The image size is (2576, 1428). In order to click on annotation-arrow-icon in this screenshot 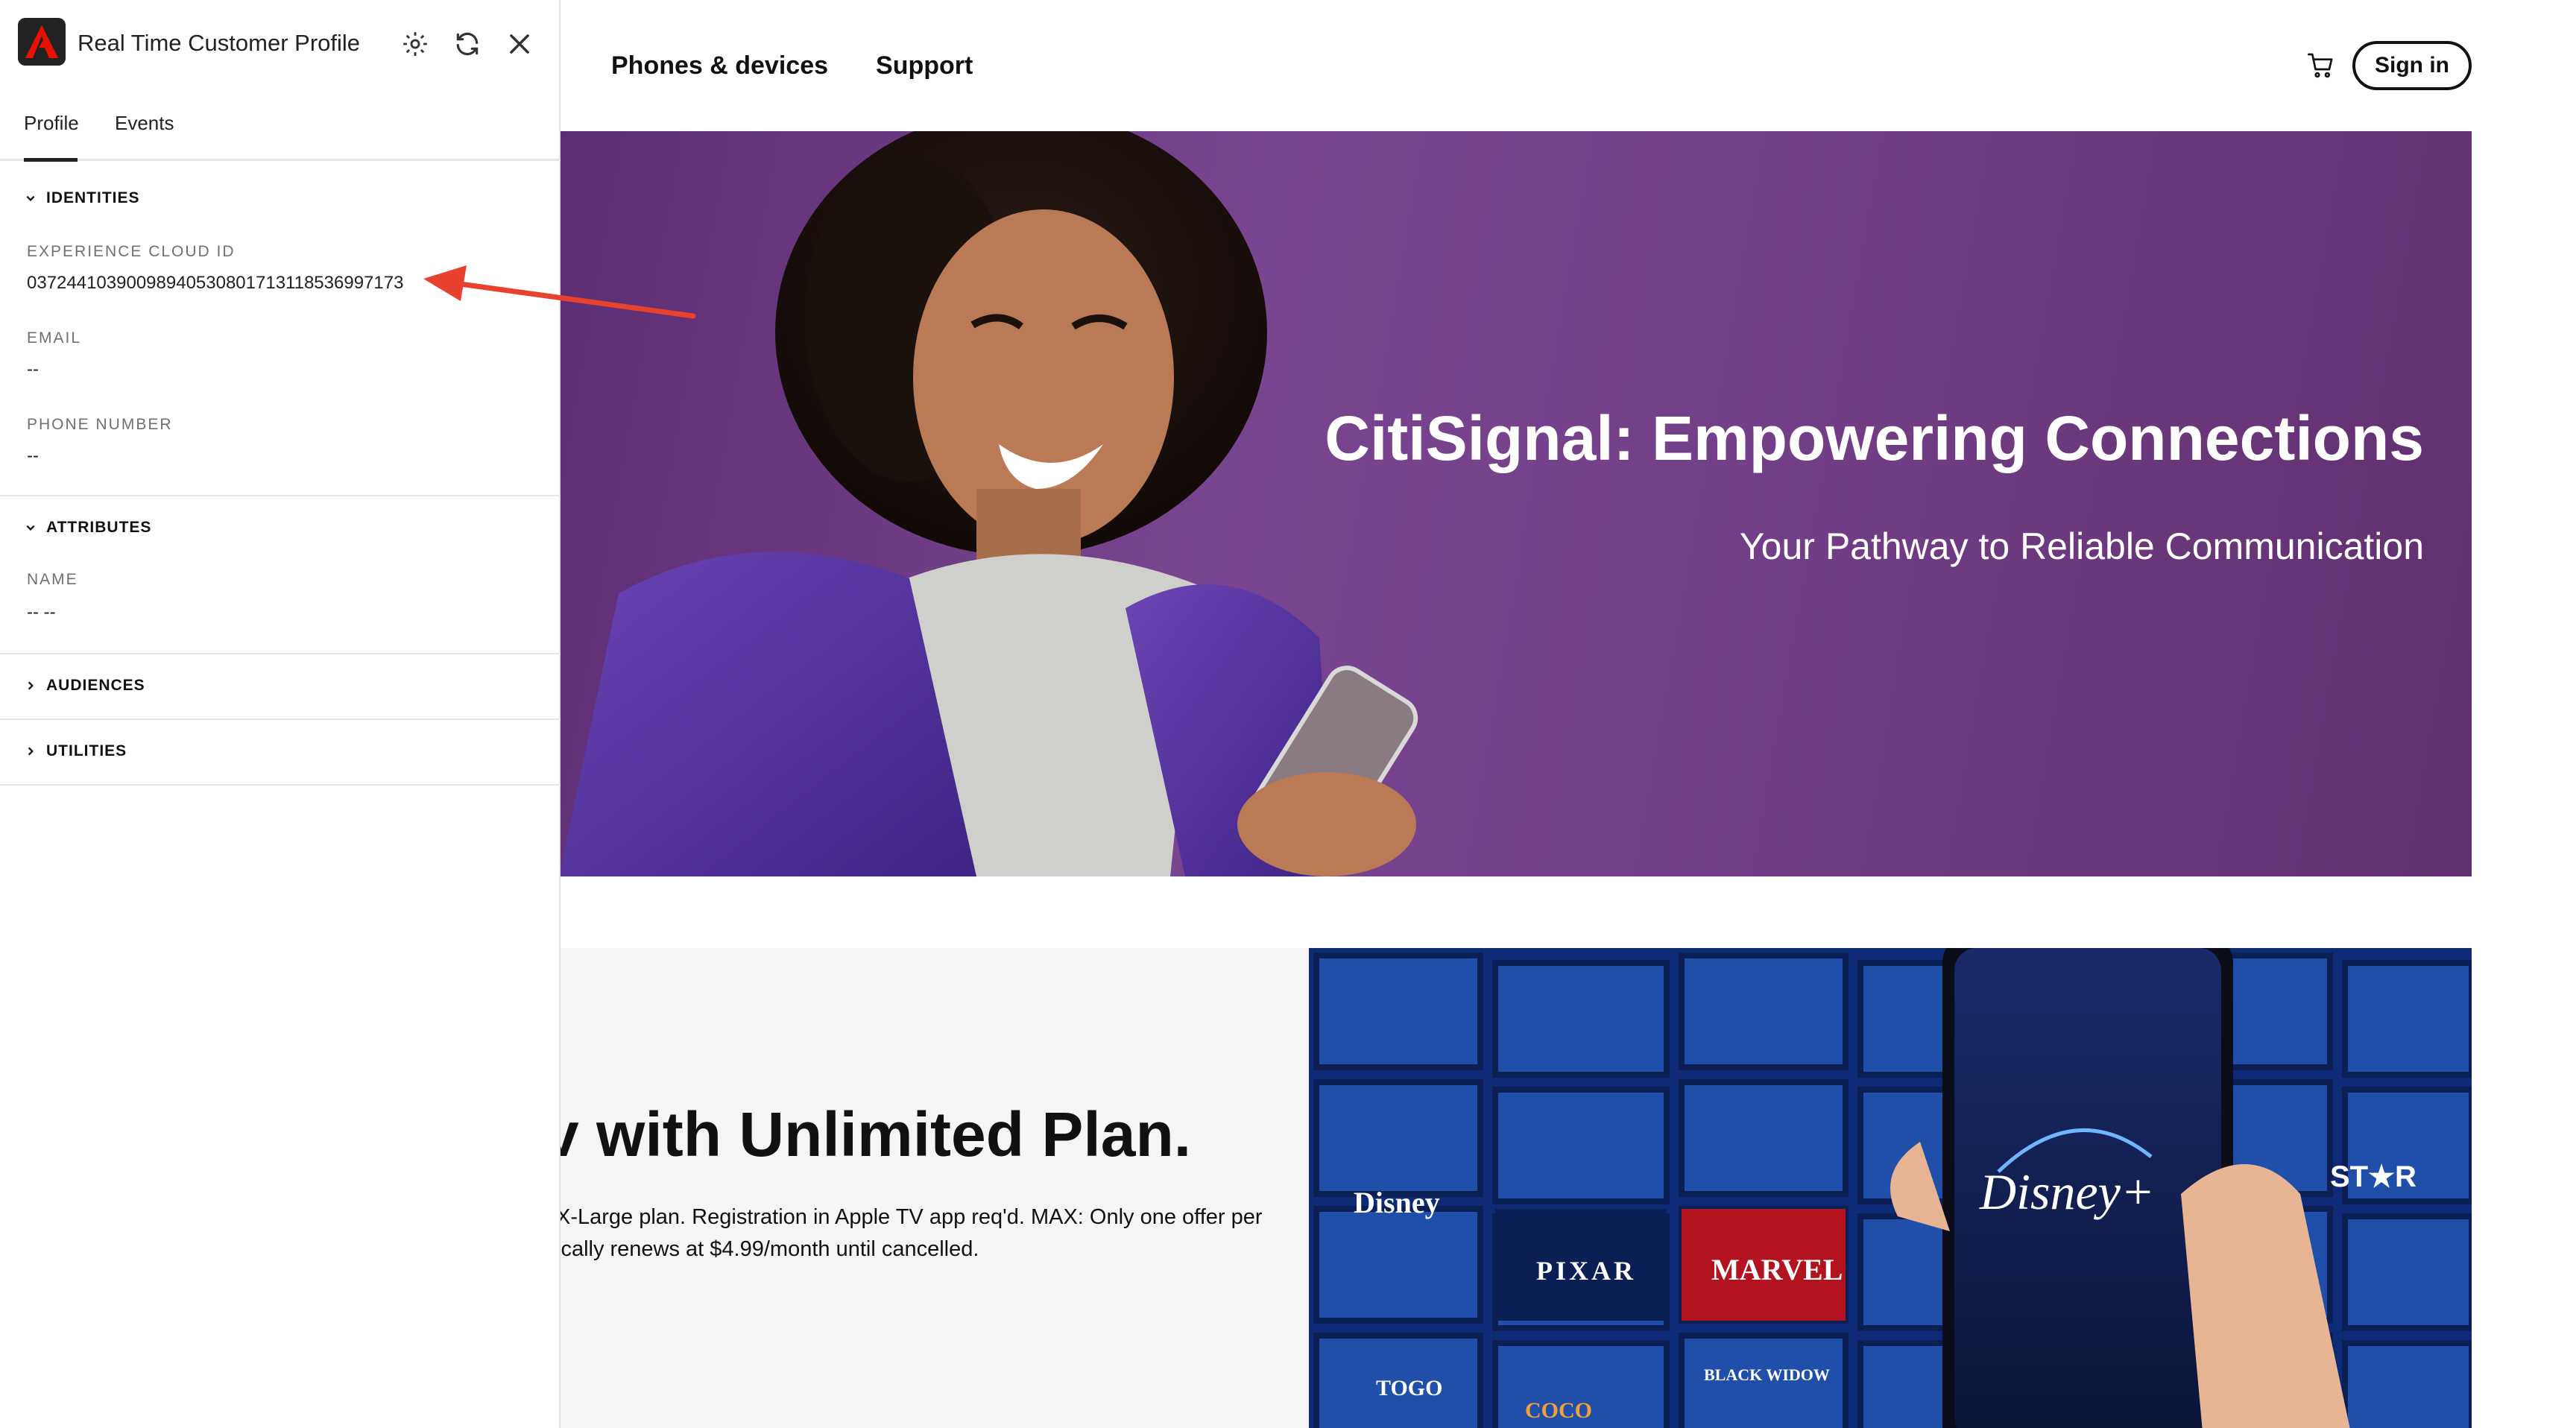, I will do `click(559, 292)`.